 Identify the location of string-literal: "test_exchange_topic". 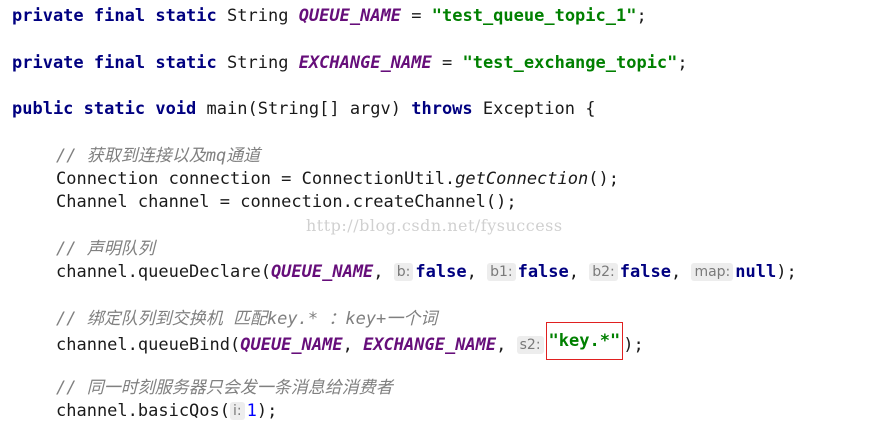
(570, 63).